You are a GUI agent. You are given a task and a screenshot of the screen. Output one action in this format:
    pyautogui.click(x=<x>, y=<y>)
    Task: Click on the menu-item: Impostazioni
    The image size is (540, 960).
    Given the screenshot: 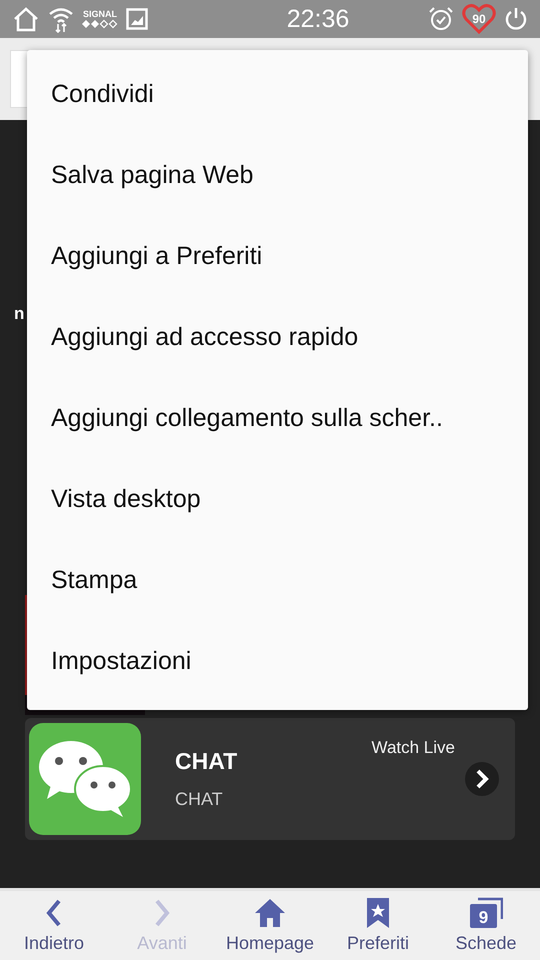 What is the action you would take?
    pyautogui.click(x=277, y=661)
    